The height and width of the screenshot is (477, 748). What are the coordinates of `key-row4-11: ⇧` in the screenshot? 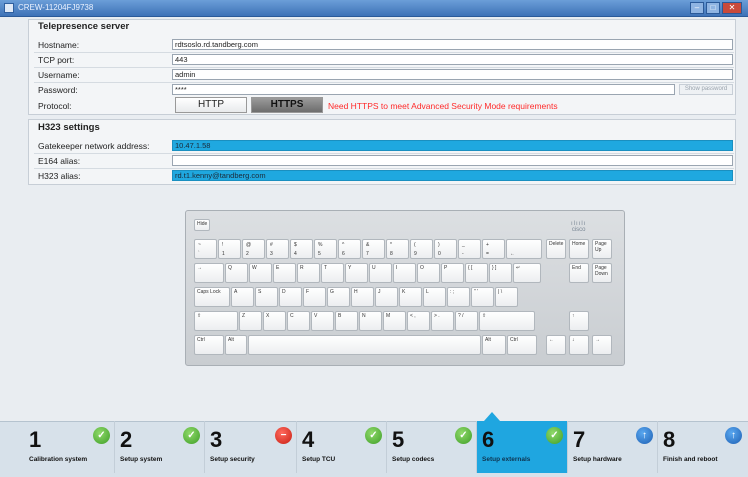 It's located at (507, 321).